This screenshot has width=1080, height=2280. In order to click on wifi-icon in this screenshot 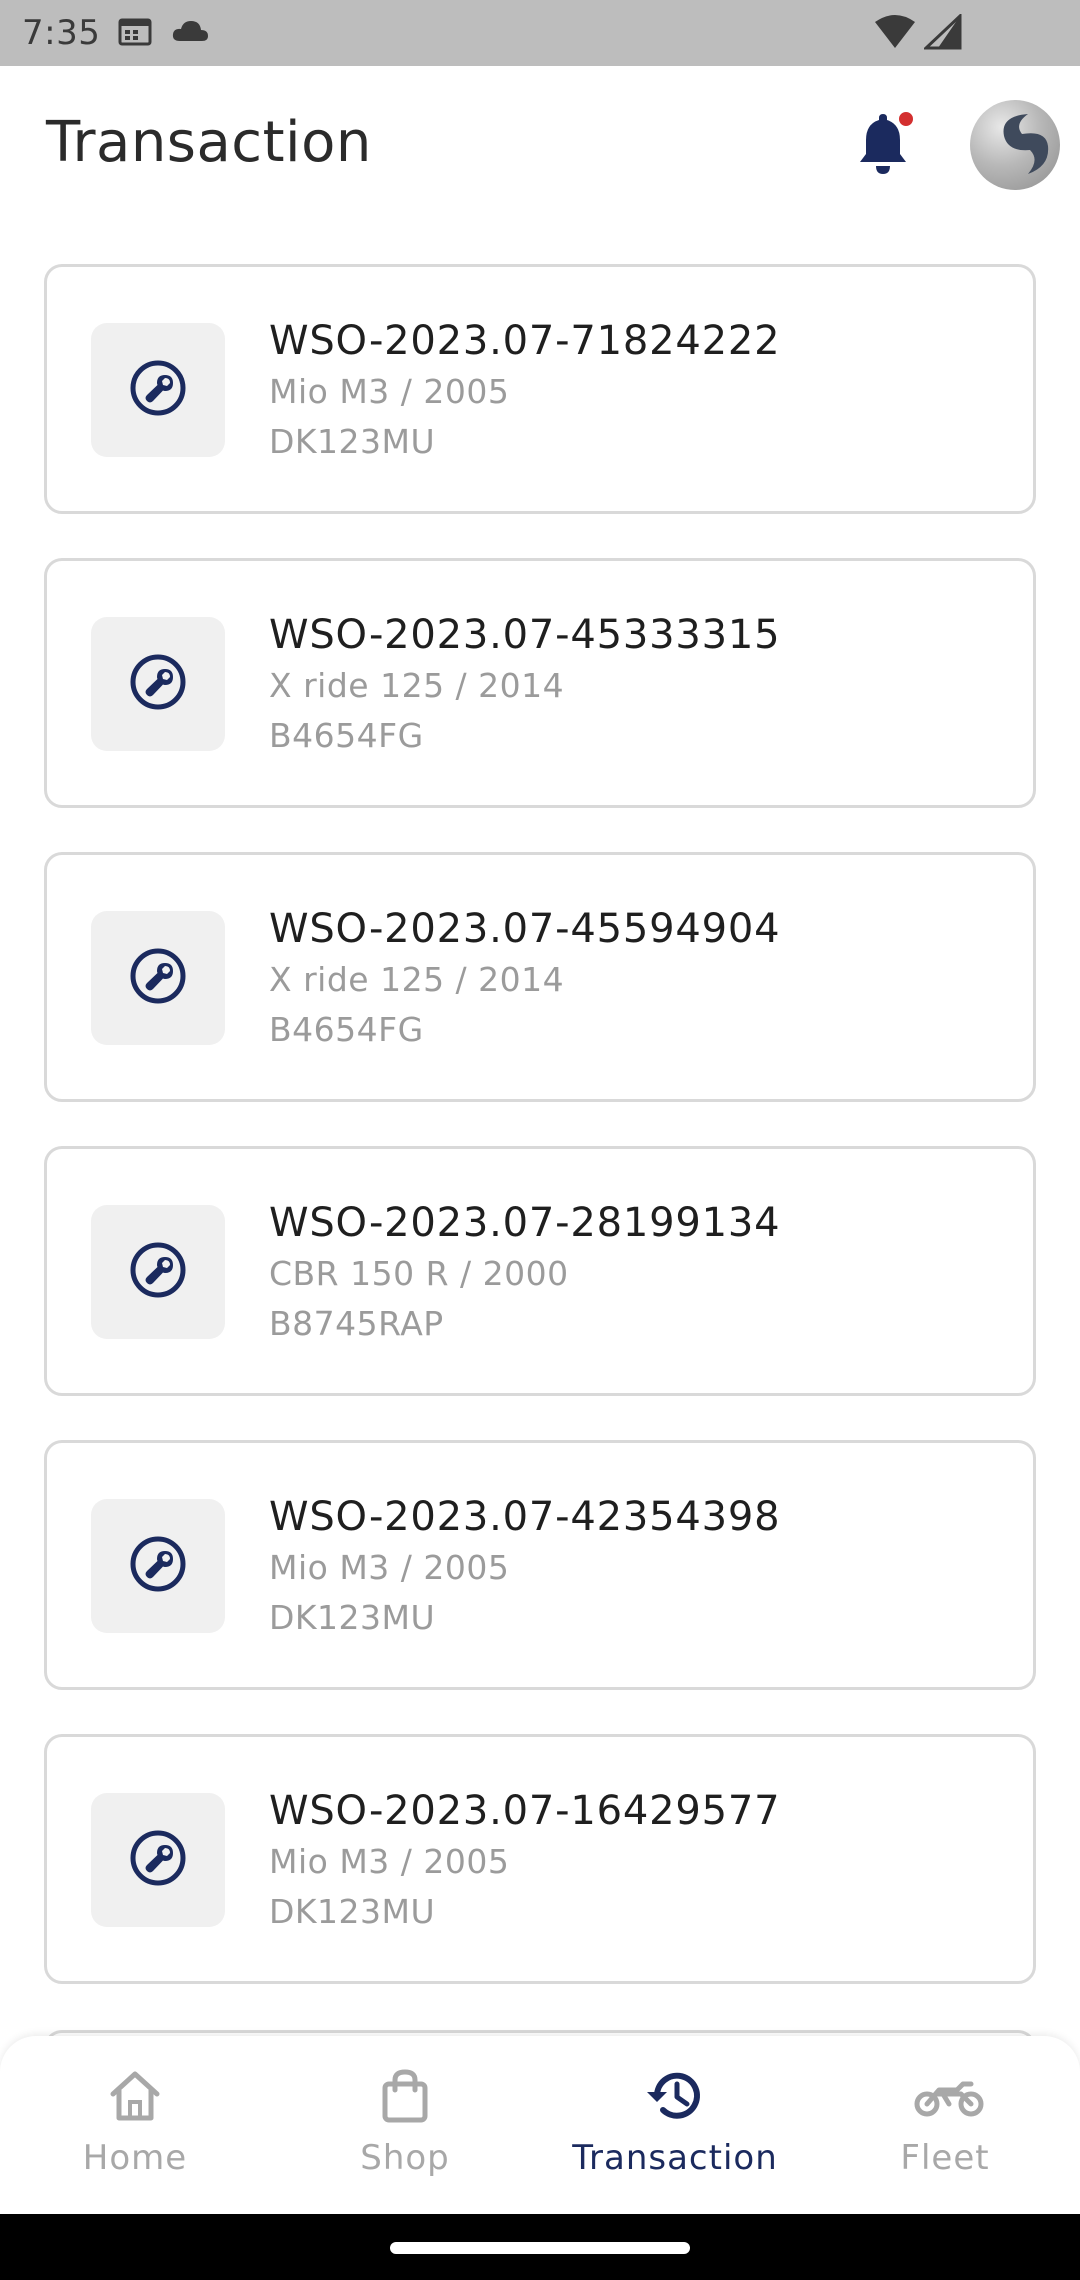, I will do `click(895, 34)`.